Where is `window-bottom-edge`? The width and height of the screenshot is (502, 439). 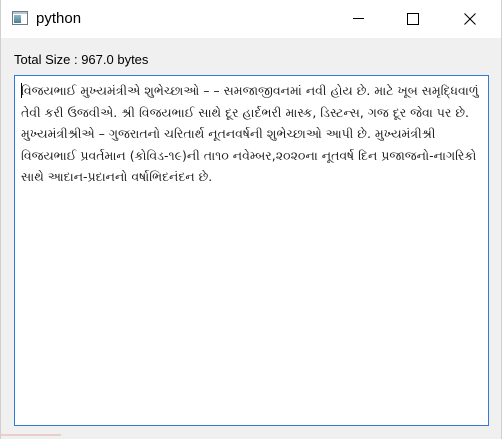
window-bottom-edge is located at coordinates (31, 435).